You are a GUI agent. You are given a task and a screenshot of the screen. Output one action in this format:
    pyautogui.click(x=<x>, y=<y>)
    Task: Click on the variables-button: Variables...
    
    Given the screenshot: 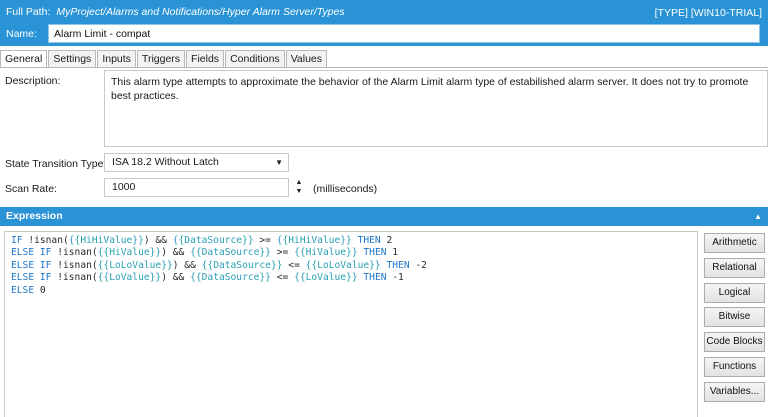 What is the action you would take?
    pyautogui.click(x=734, y=392)
    